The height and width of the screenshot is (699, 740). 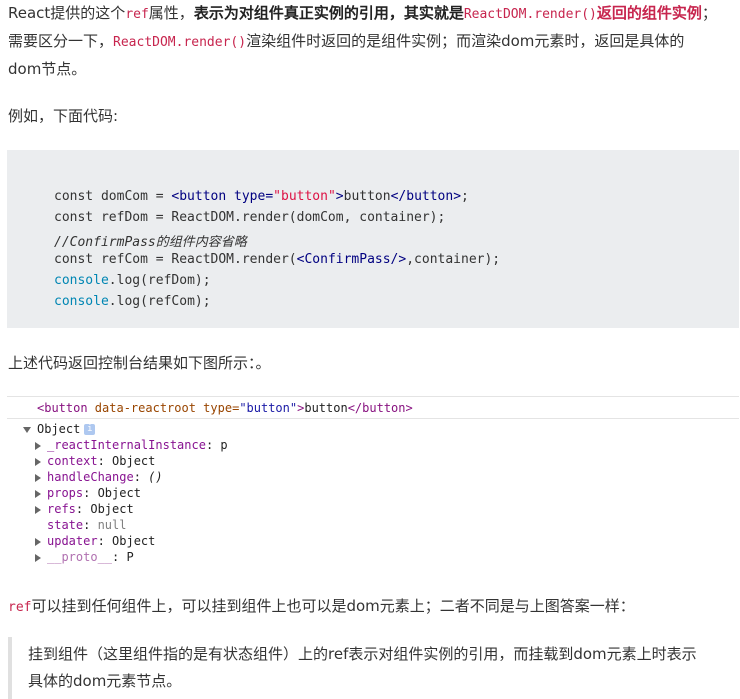 What do you see at coordinates (63, 116) in the screenshot?
I see `paragraph-example: 例如，下面代码:` at bounding box center [63, 116].